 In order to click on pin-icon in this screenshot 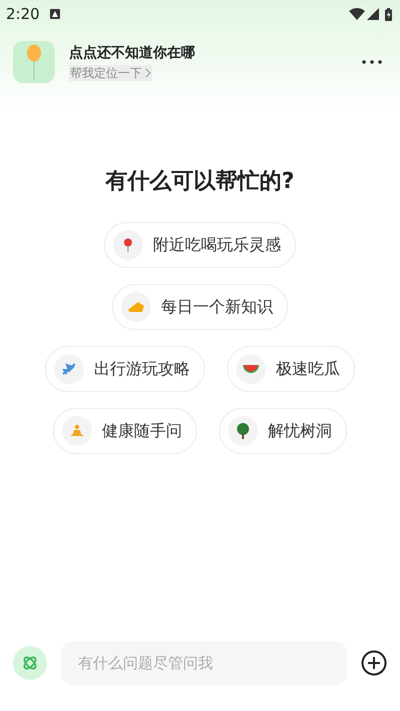, I will do `click(128, 245)`.